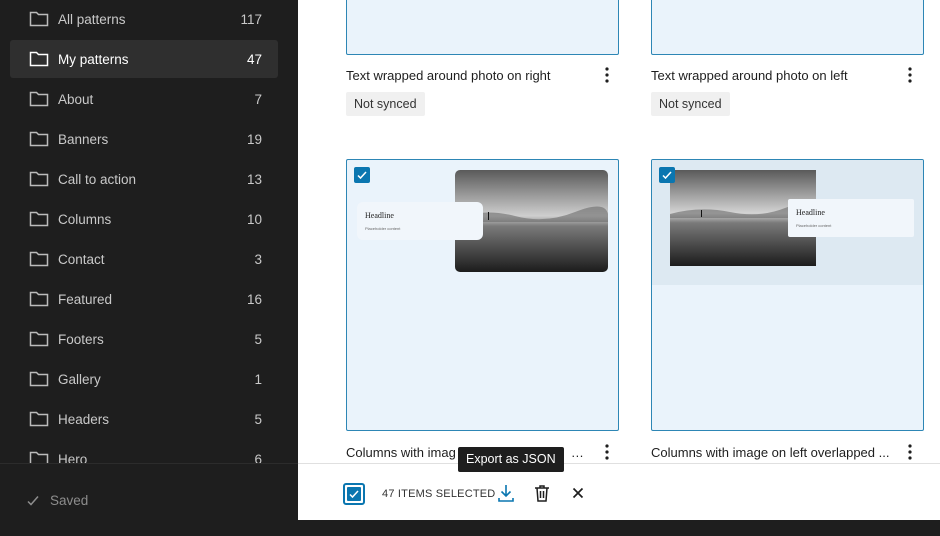 This screenshot has height=536, width=940. What do you see at coordinates (81, 259) in the screenshot?
I see `category-label: Contact` at bounding box center [81, 259].